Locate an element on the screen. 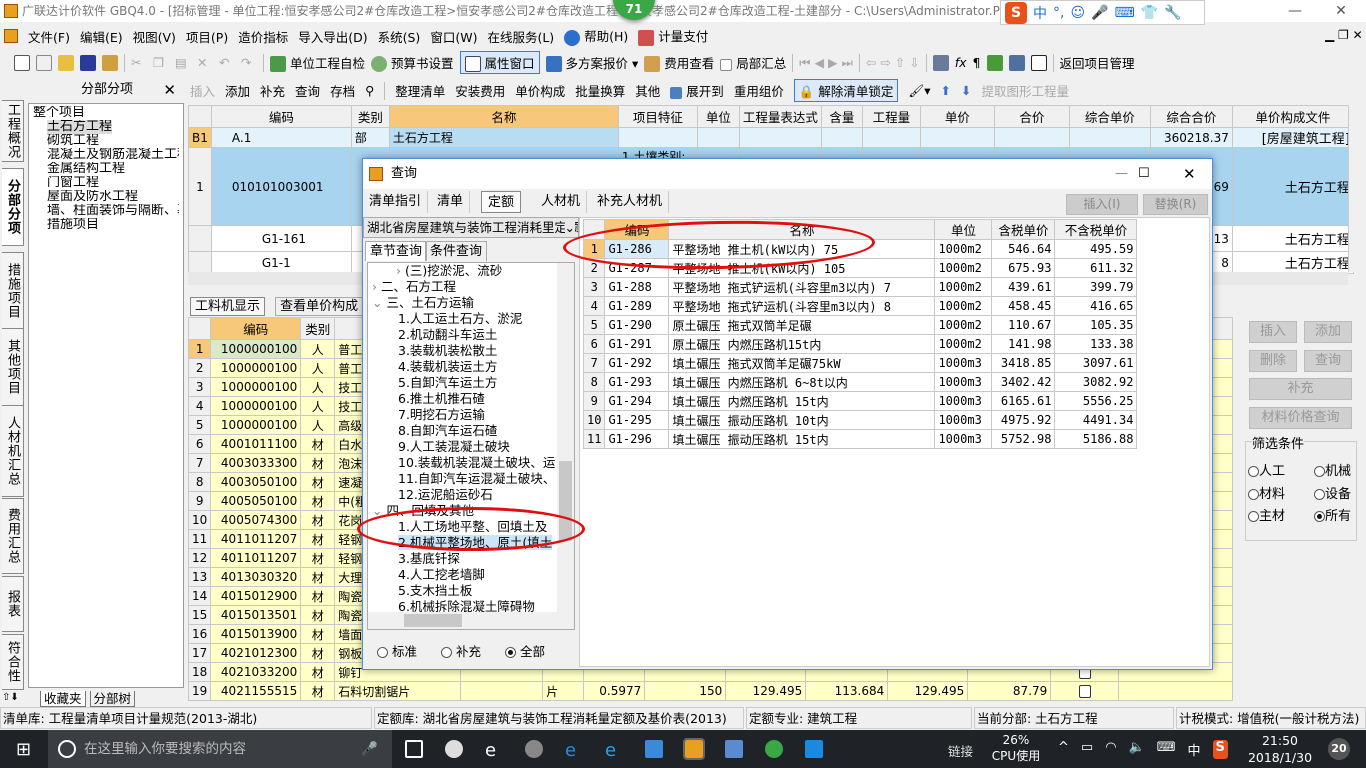  resource-cell: 4003050100 is located at coordinates (256, 482).